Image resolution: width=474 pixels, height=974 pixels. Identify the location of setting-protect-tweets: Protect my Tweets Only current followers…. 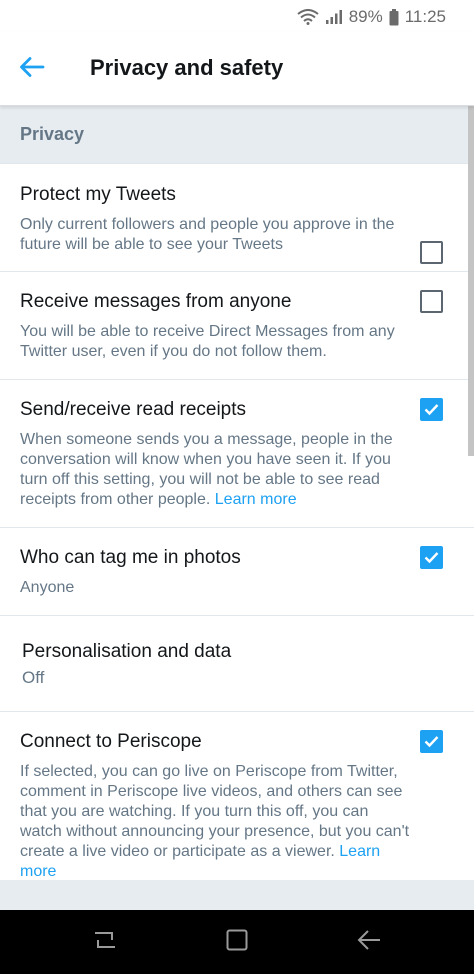
(237, 218).